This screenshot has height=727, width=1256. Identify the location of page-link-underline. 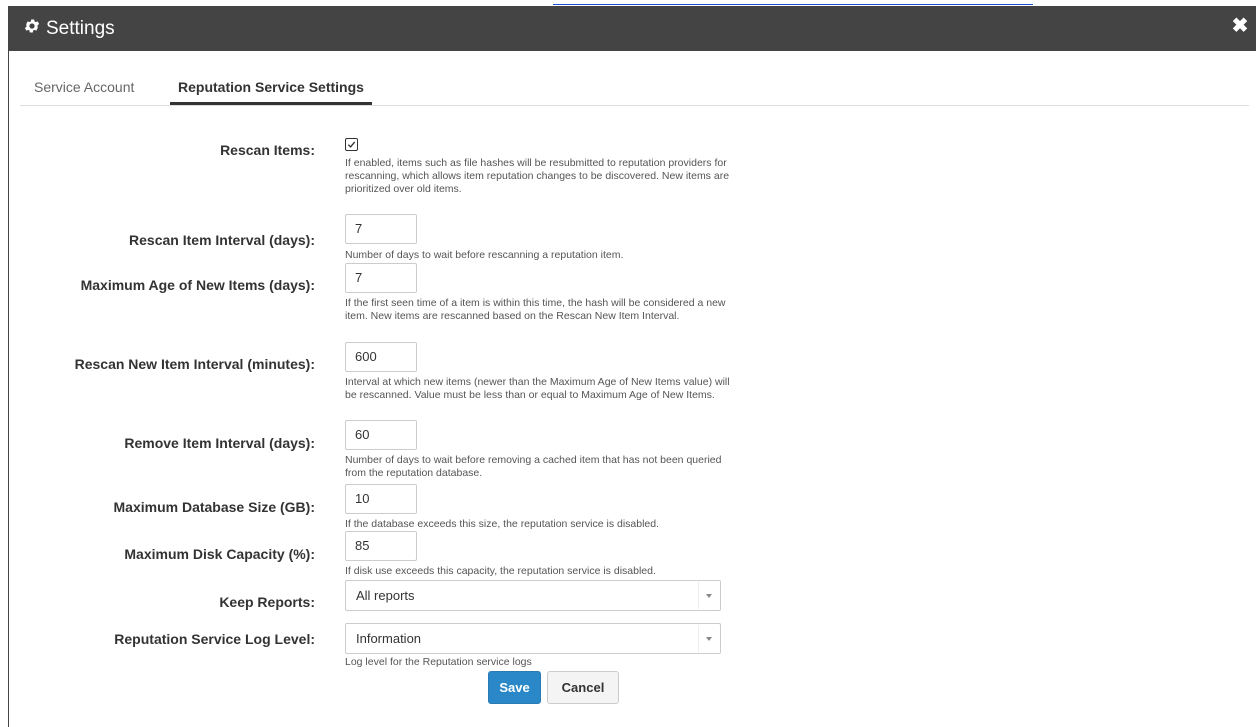
(793, 2).